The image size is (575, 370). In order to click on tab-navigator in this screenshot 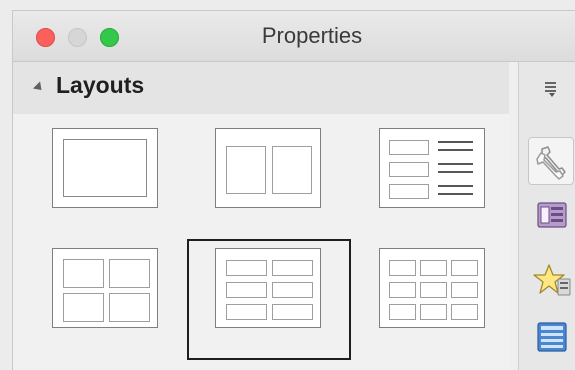, I will do `click(552, 339)`.